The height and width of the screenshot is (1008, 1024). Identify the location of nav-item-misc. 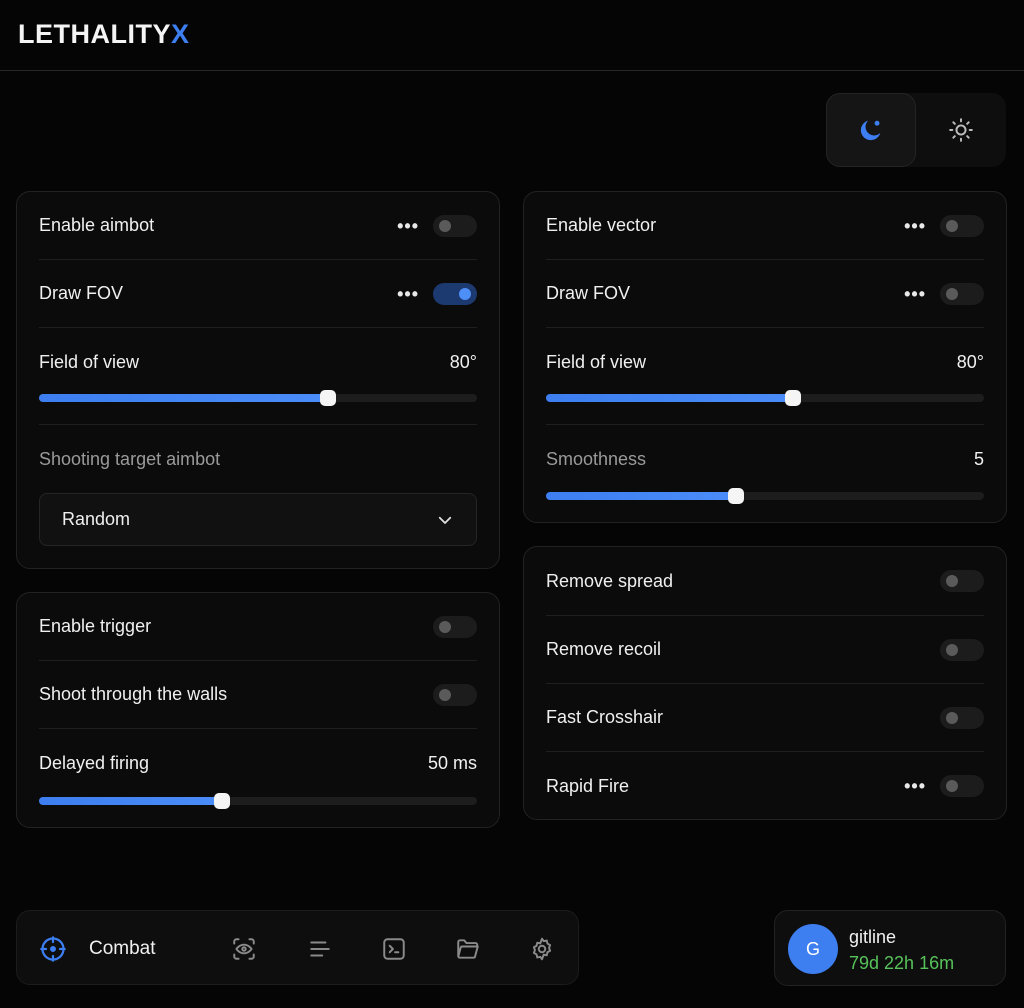
(320, 948).